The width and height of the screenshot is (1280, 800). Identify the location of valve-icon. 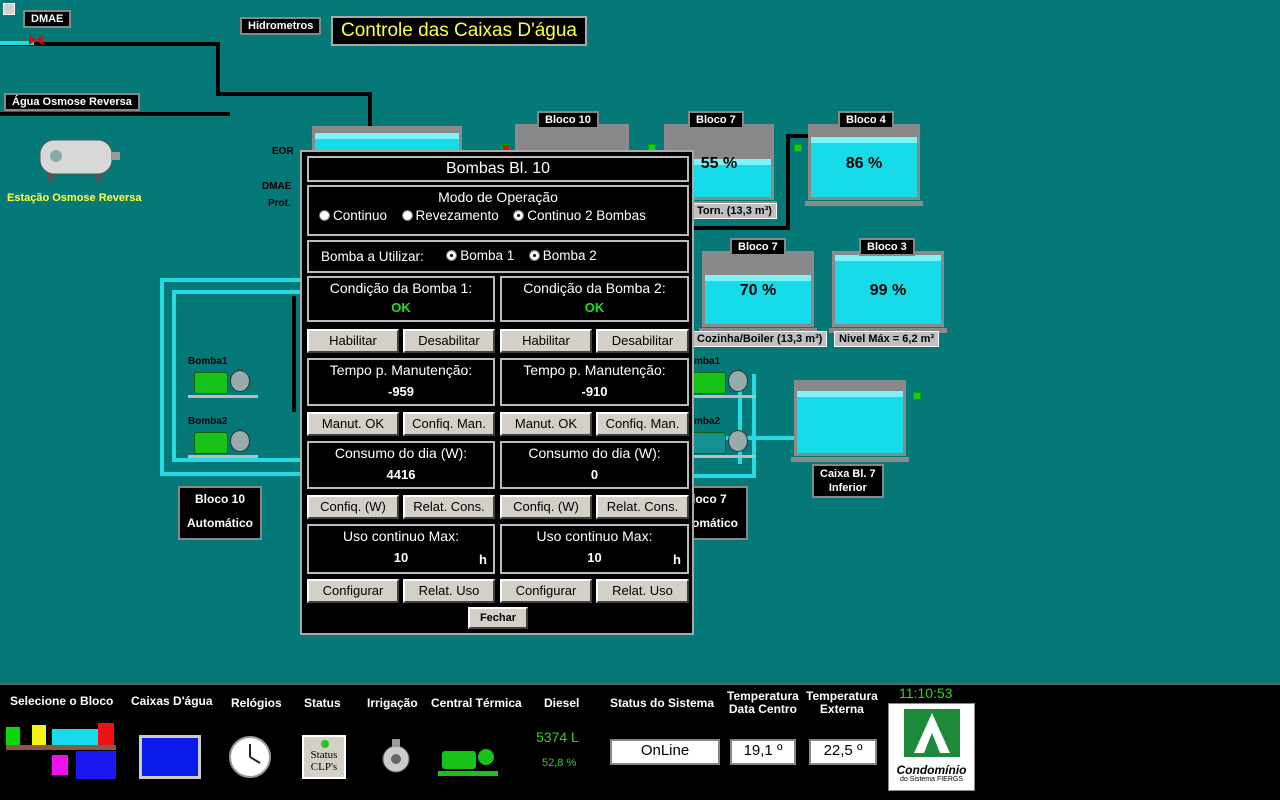
(36, 40).